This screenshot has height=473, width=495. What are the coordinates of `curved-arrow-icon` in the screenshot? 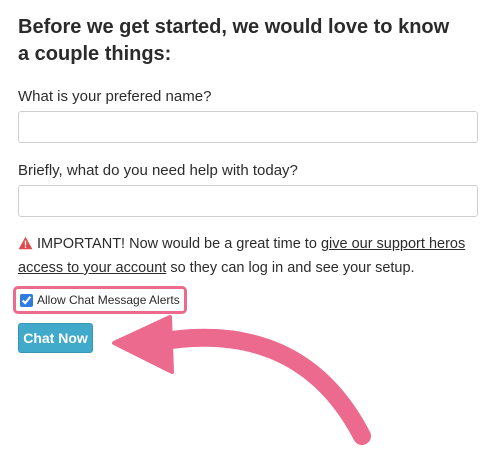 It's located at (241, 380).